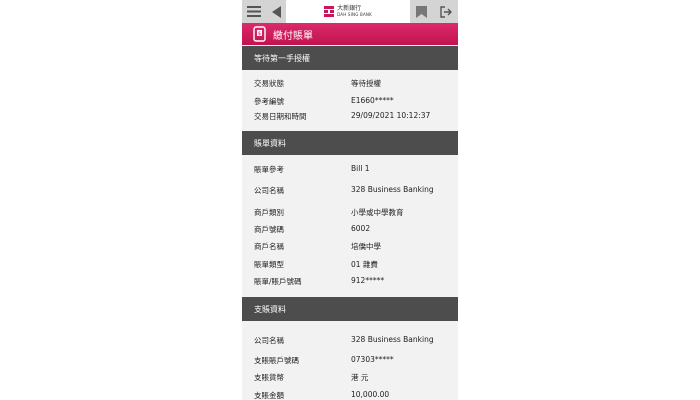  Describe the element at coordinates (366, 246) in the screenshot. I see `field-value: 培僑中學` at that location.